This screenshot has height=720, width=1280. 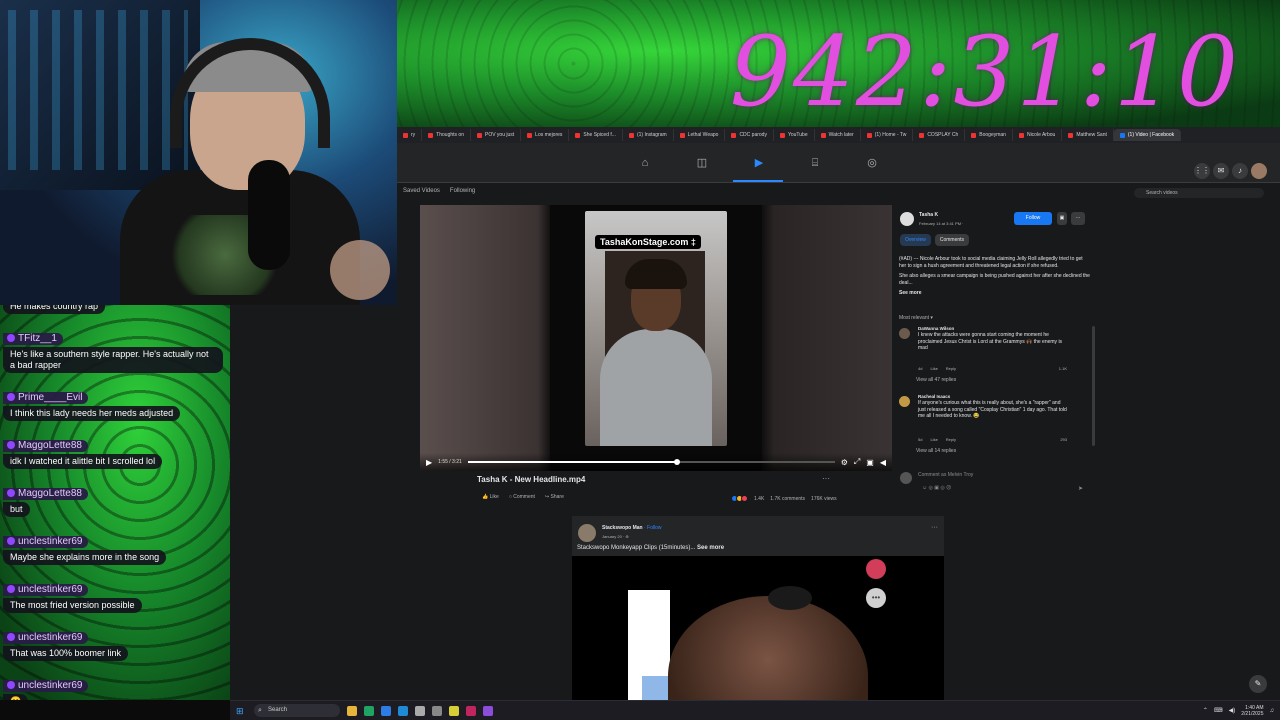 I want to click on profile-avatar, so click(x=1259, y=171).